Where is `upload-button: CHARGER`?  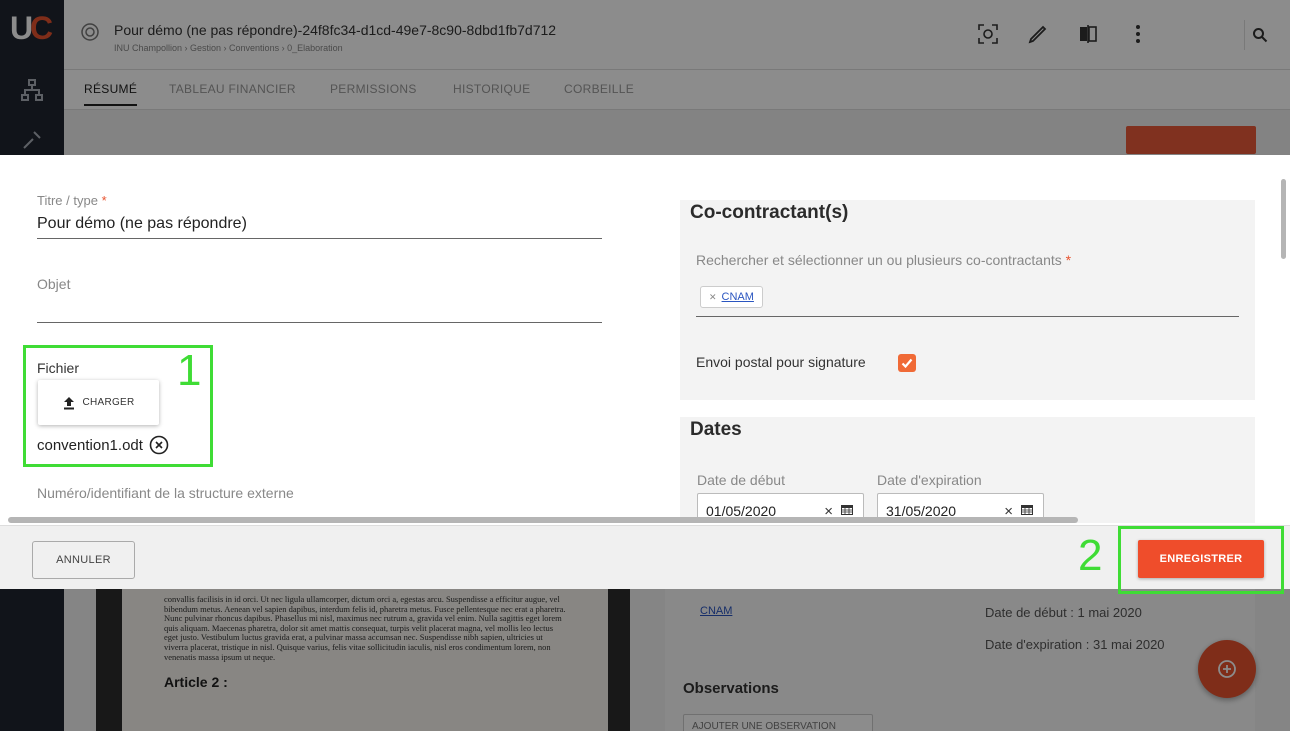
upload-button: CHARGER is located at coordinates (98, 402).